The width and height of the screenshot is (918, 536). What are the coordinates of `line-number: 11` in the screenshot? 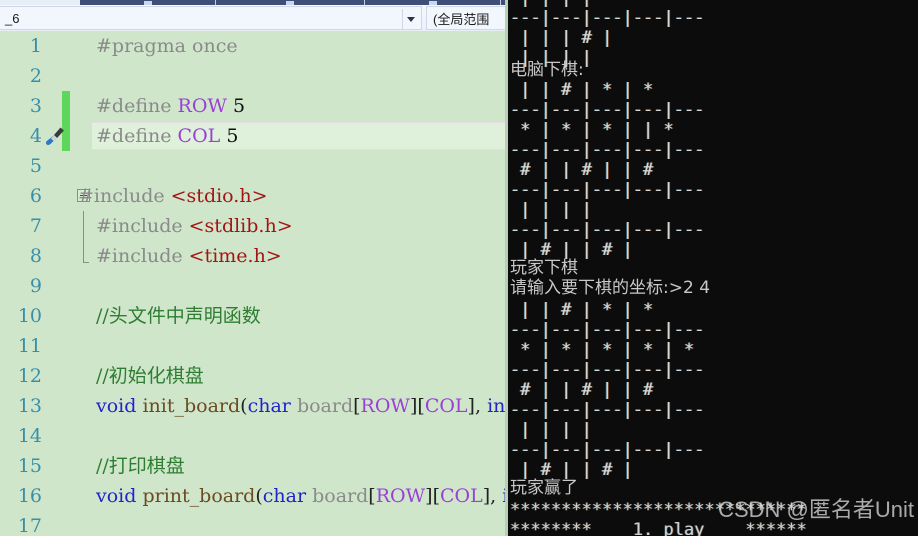 It's located at (29, 346).